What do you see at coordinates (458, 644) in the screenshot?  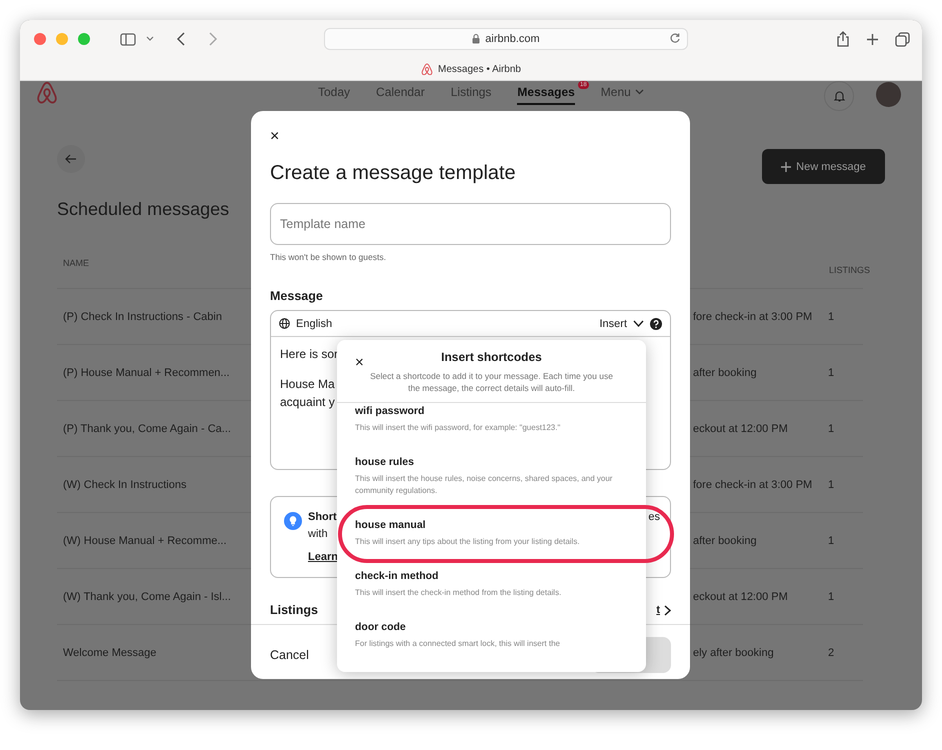 I see `shortcode-description: For listings with a connected smart lock, this will insert the` at bounding box center [458, 644].